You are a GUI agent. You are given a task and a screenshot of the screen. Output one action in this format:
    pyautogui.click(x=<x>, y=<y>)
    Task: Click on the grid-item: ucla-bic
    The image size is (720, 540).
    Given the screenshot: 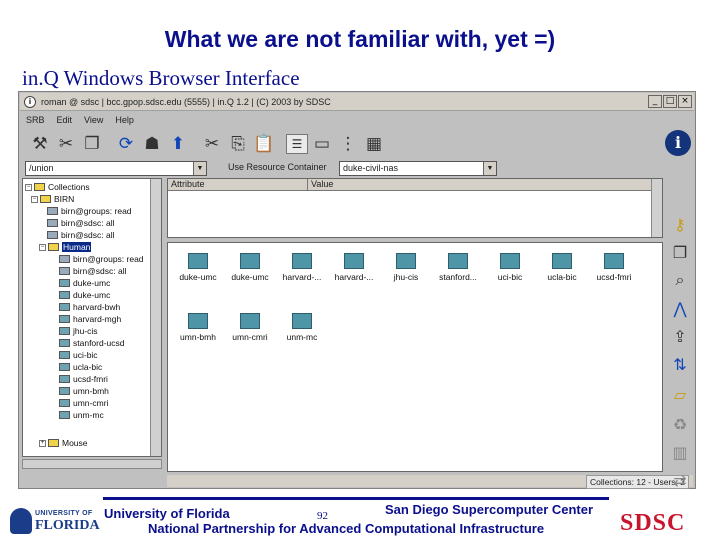 What is the action you would take?
    pyautogui.click(x=562, y=267)
    